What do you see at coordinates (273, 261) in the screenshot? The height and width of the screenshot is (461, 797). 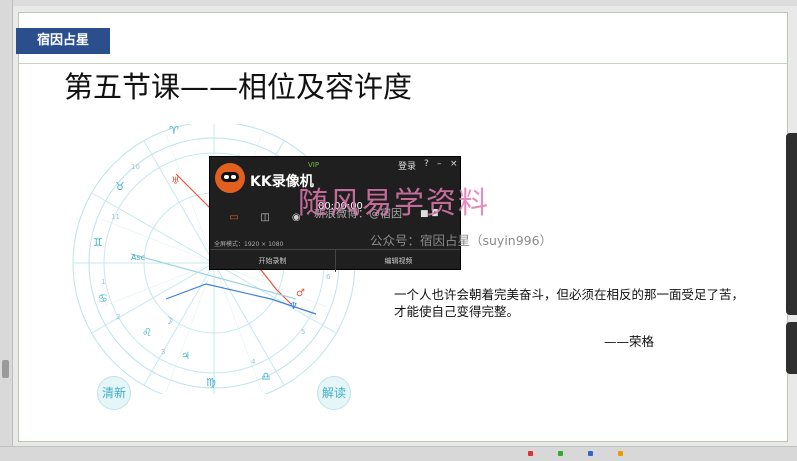 I see `start-record-button: 开始录制` at bounding box center [273, 261].